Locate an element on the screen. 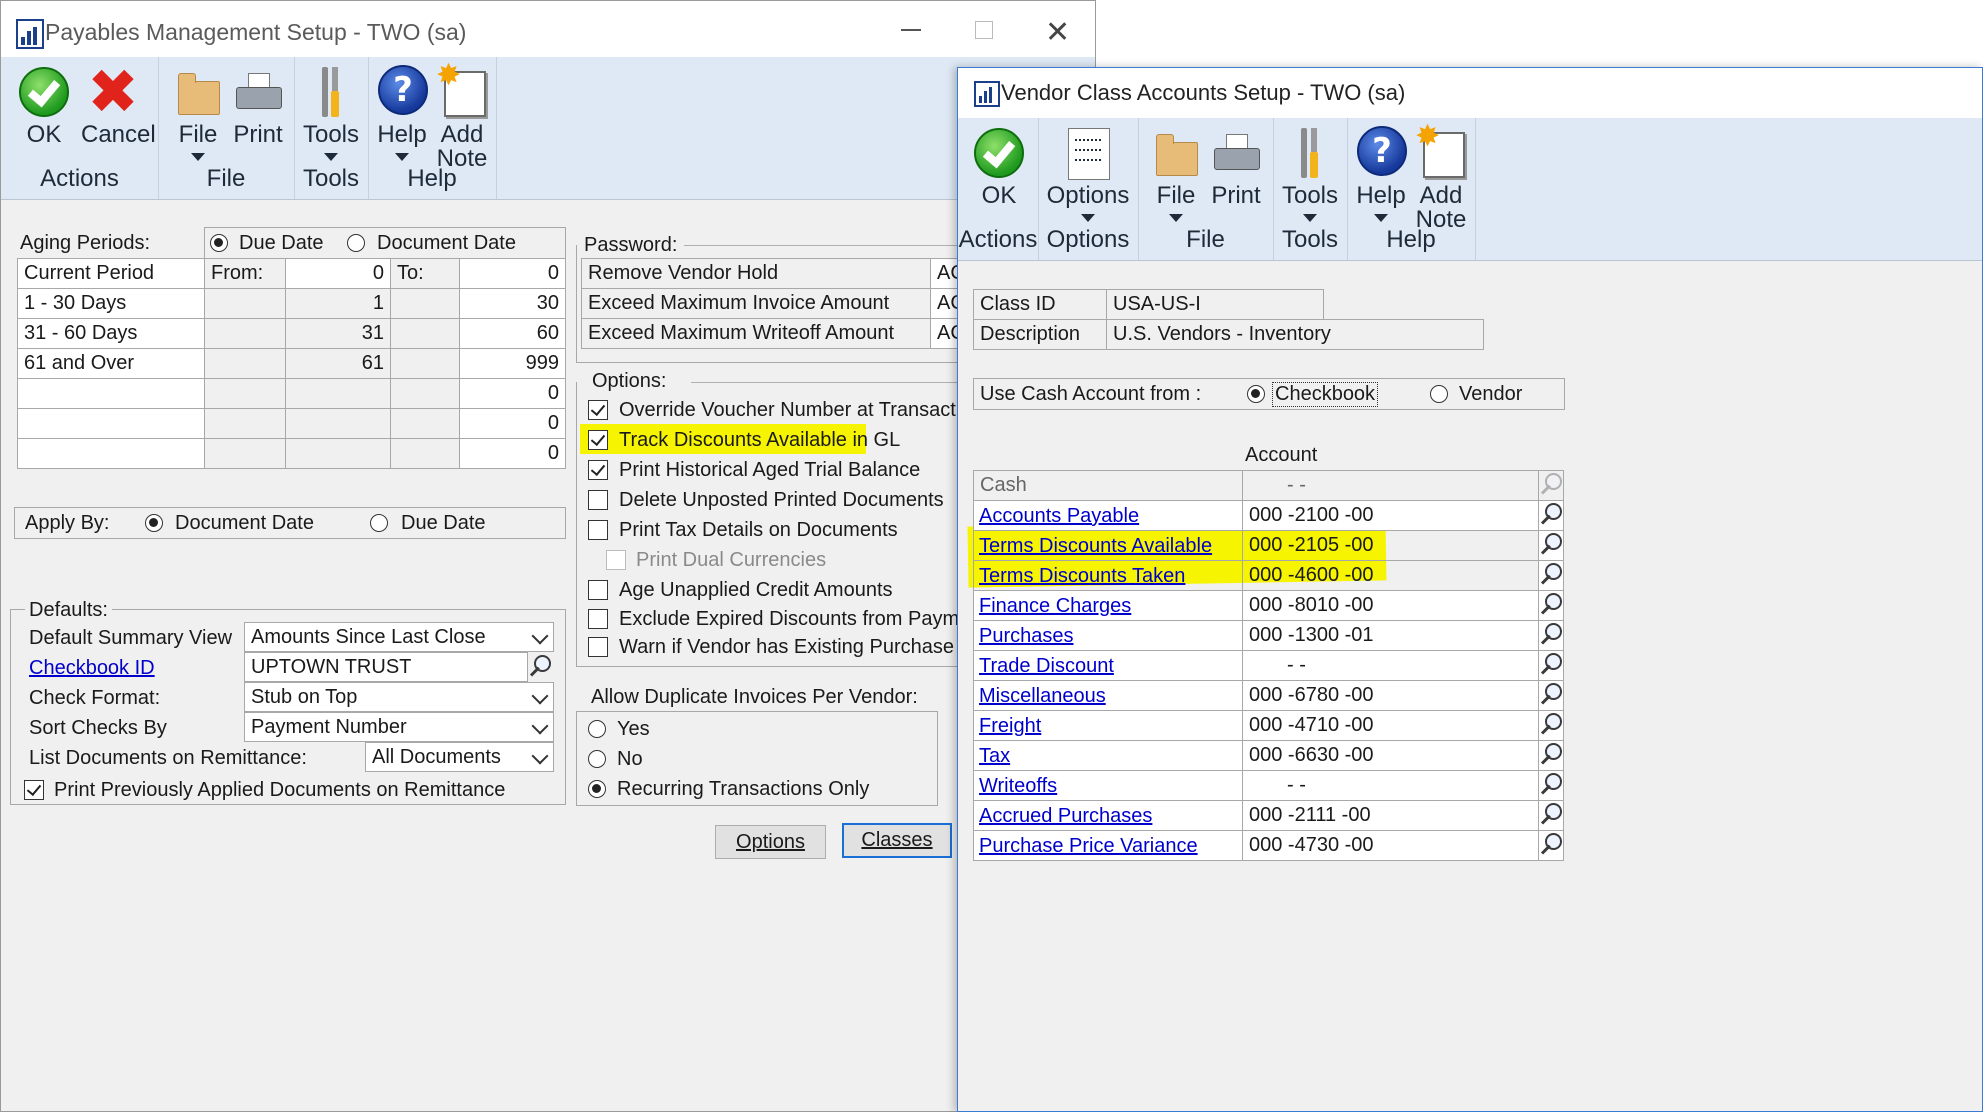 The height and width of the screenshot is (1112, 1983). account-value: 000 -6780 -00 is located at coordinates (1390, 695).